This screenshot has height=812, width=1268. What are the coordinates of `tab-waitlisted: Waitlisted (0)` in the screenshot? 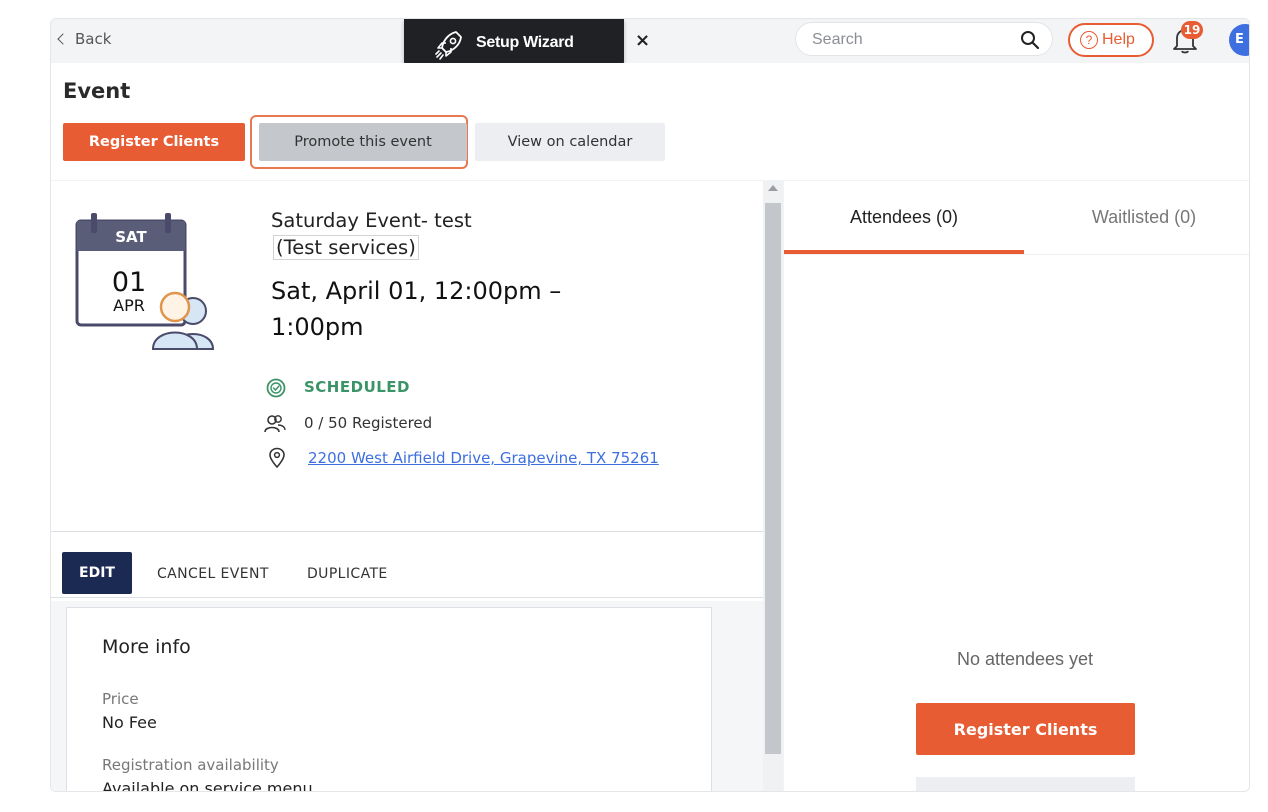 It's located at (1136, 217).